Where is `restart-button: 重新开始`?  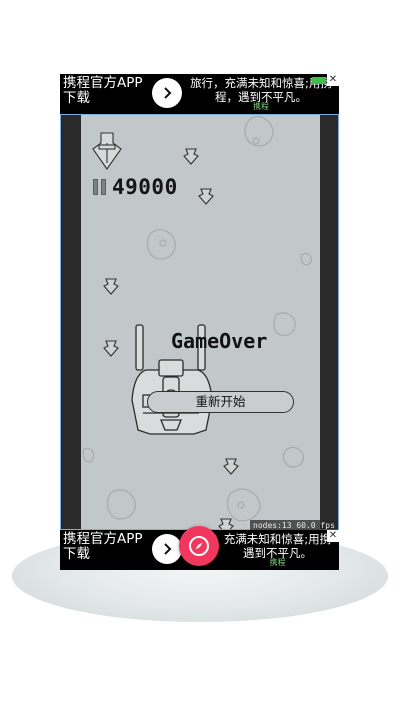 restart-button: 重新开始 is located at coordinates (220, 402).